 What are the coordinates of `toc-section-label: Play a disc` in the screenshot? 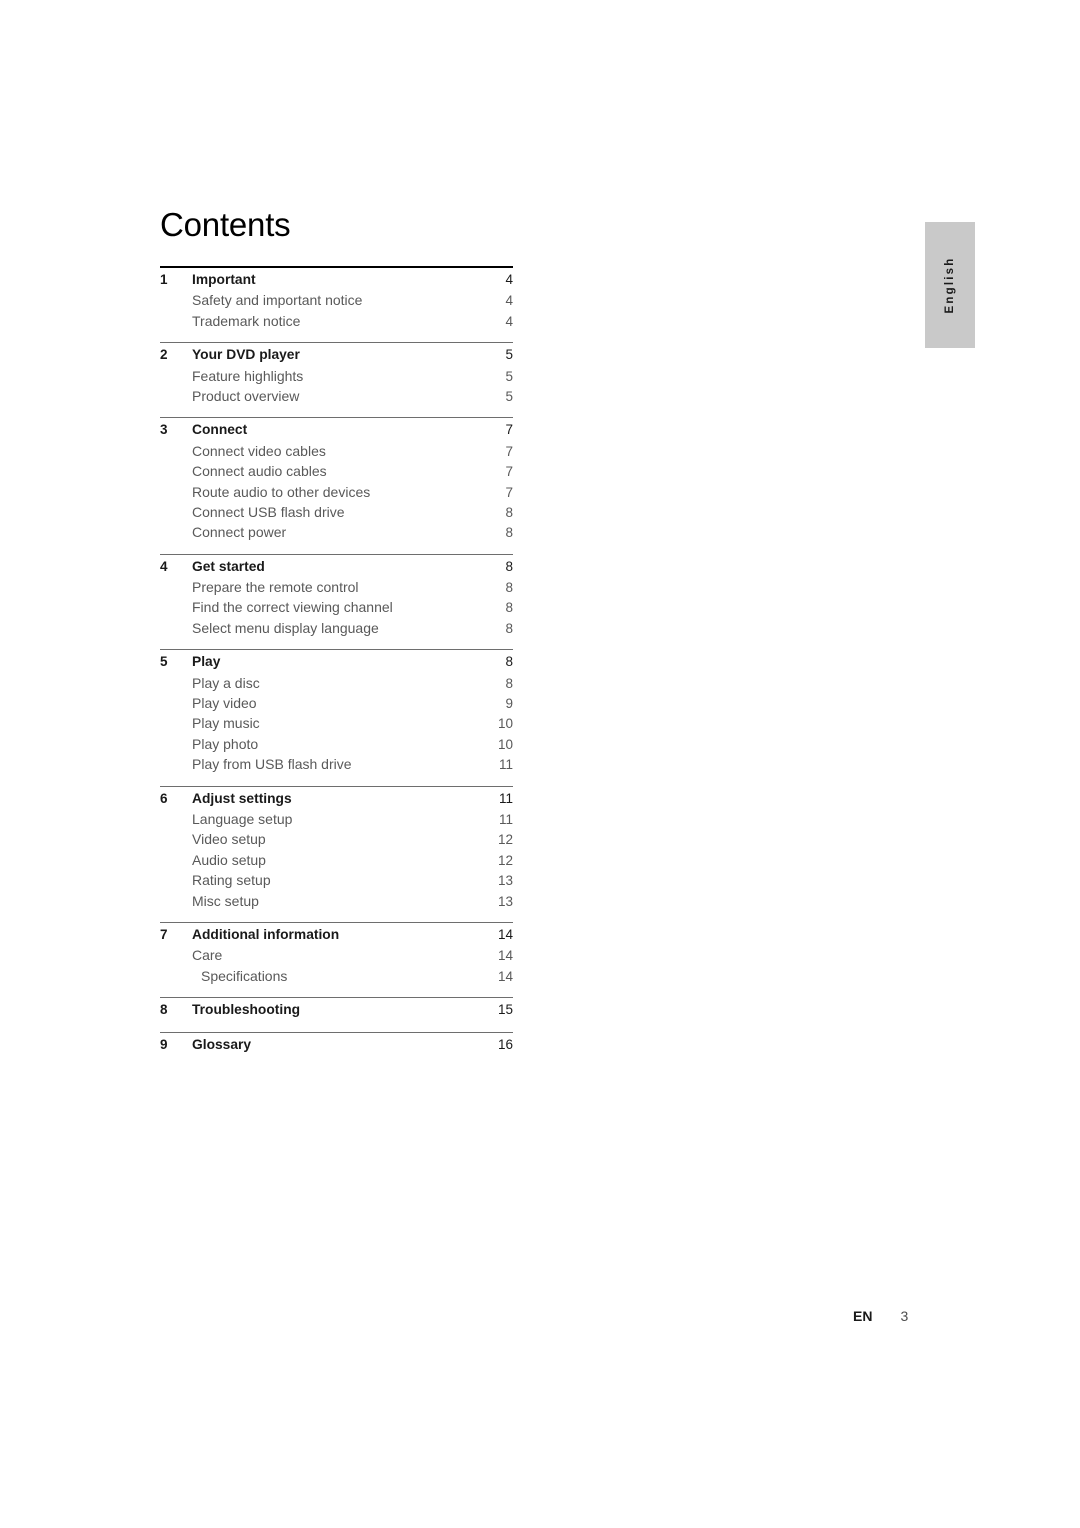 It's located at (226, 682).